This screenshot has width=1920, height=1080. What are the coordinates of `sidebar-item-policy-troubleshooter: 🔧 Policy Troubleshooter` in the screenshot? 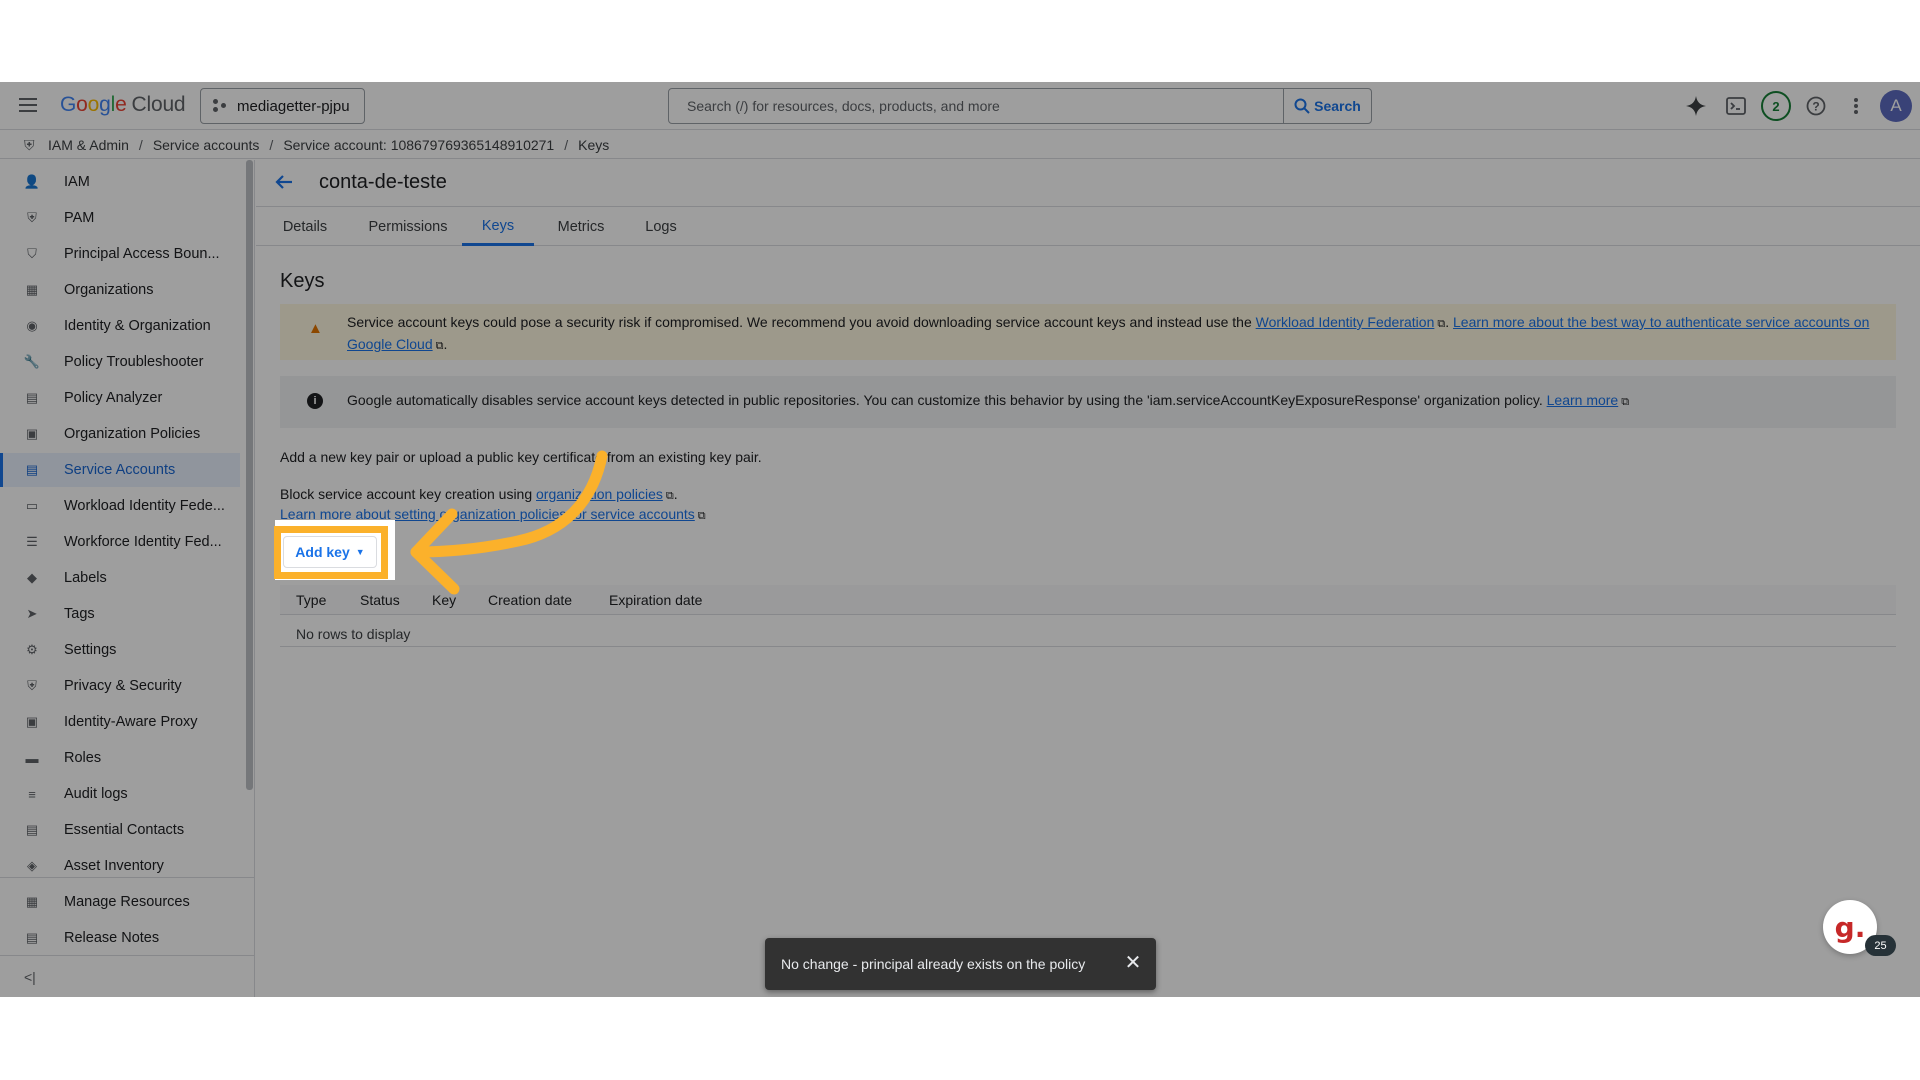 It's located at (120, 362).